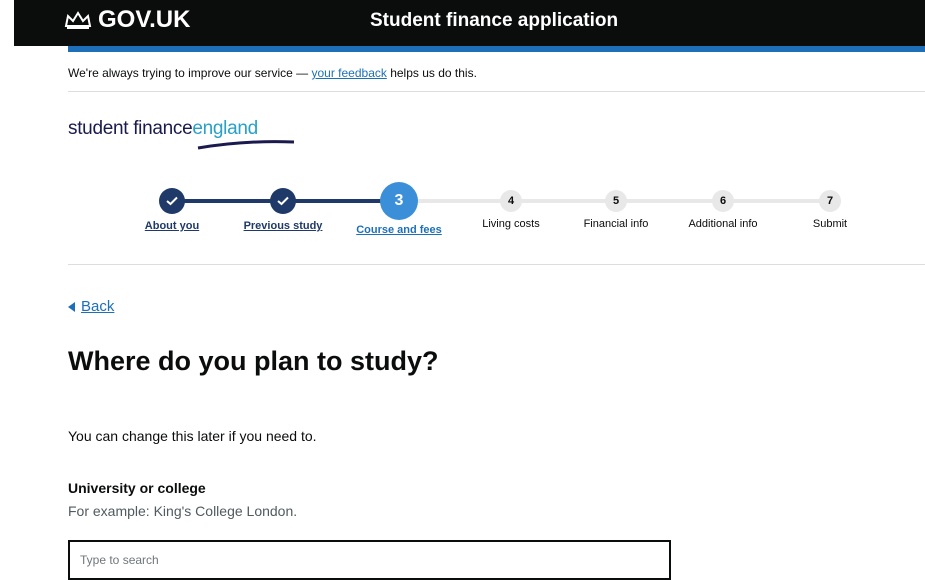  I want to click on search-input, so click(369, 560).